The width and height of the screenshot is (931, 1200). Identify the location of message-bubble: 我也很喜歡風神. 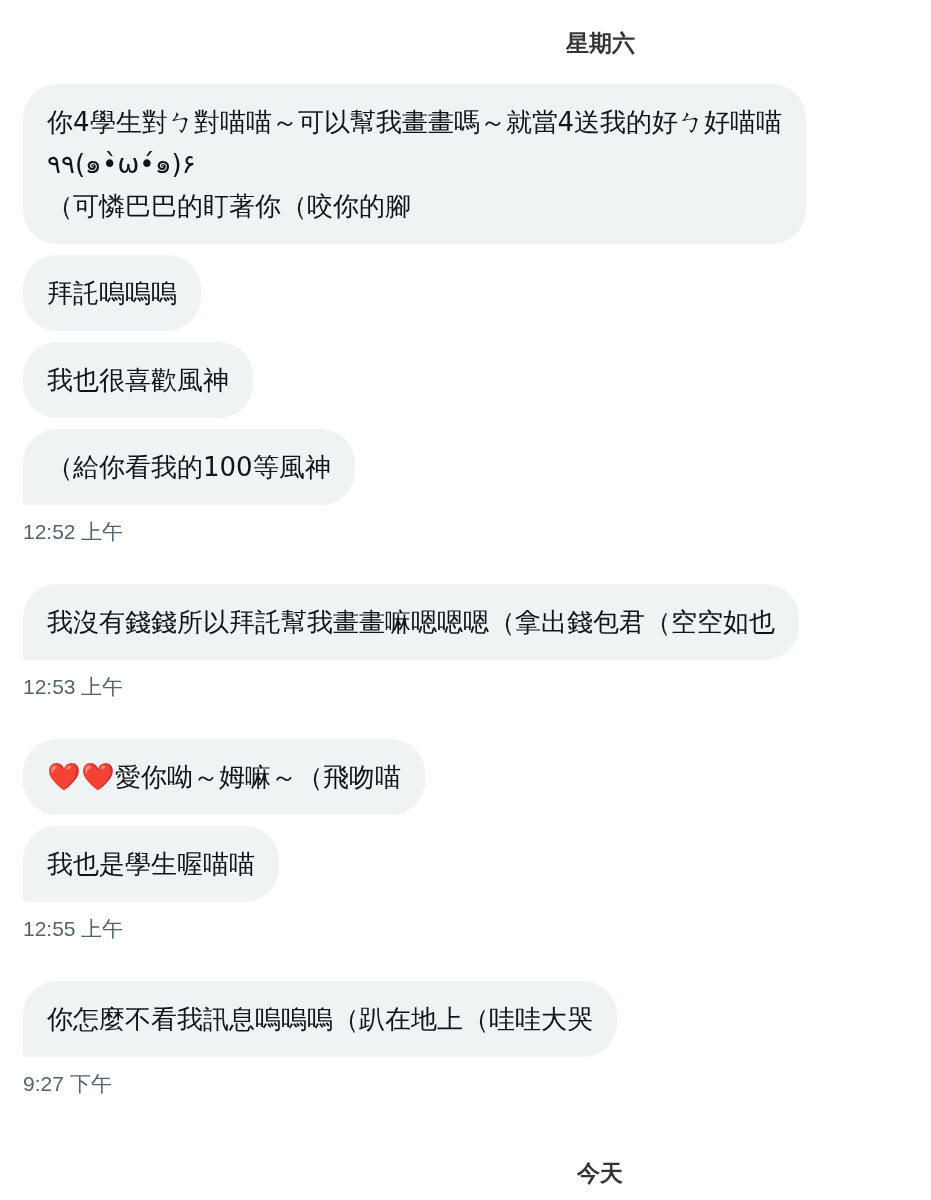
(138, 380).